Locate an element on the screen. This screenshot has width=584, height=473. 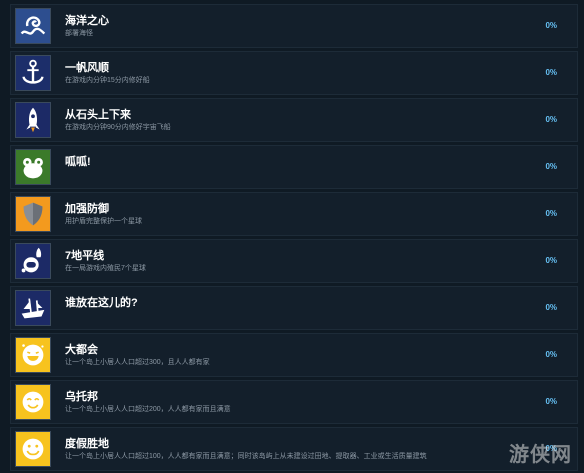
achievement-title: 乌托邦 is located at coordinates (81, 397).